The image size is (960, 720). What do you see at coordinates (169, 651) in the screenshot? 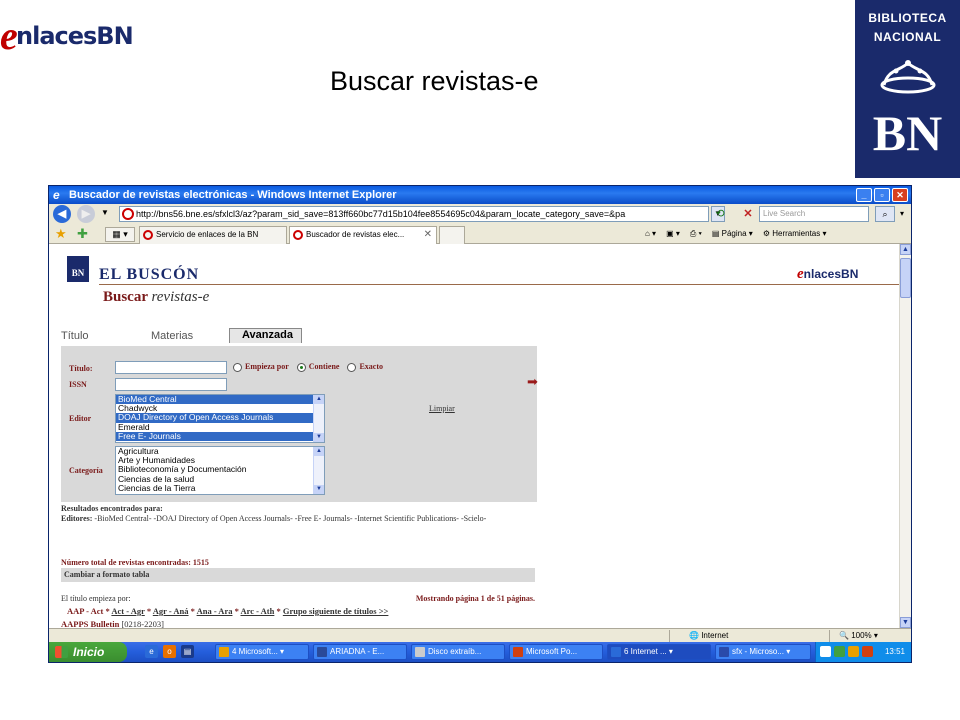
I see `quicklaunch-outlook-icon: o` at bounding box center [169, 651].